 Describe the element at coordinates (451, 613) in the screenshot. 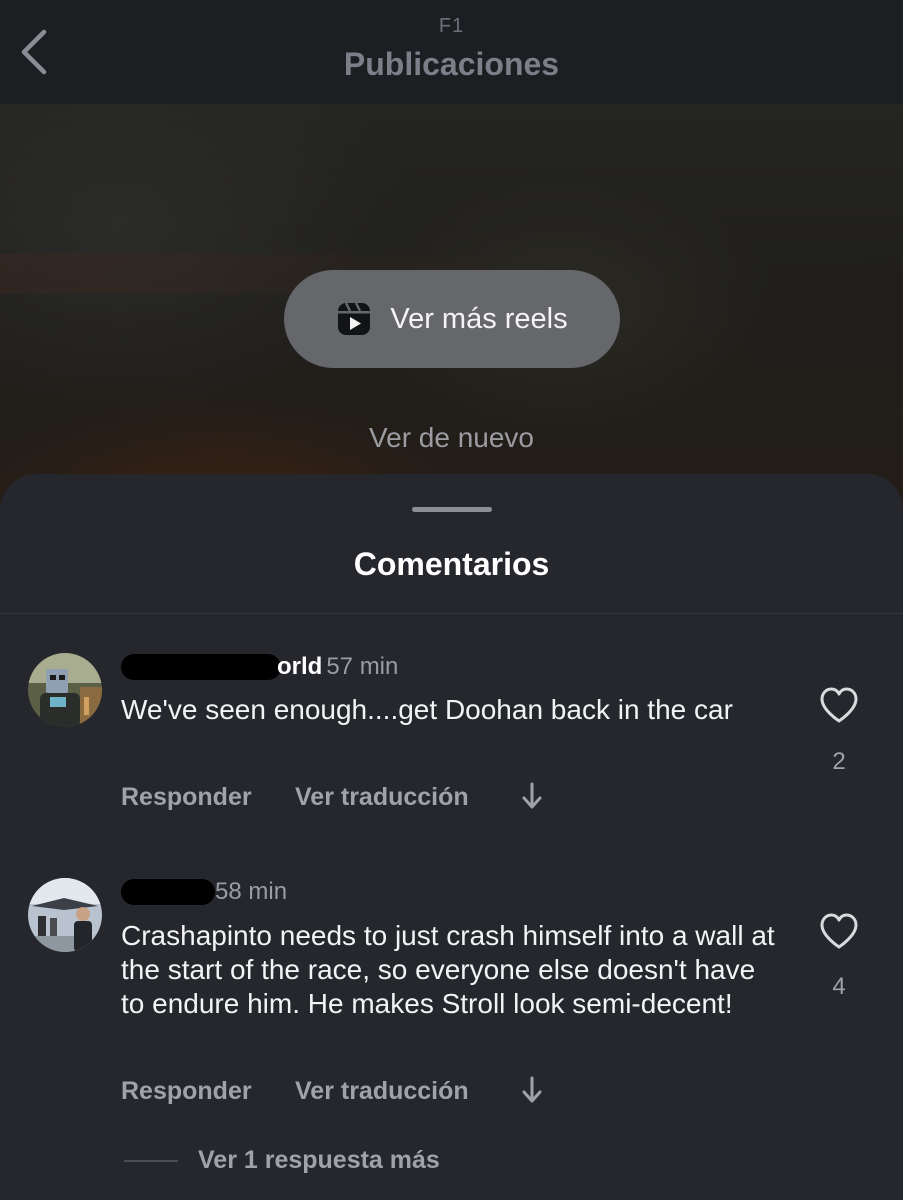

I see `divider` at that location.